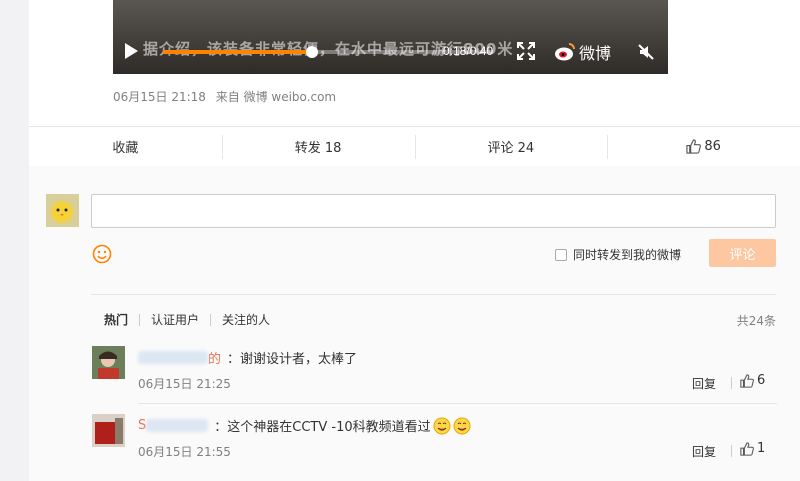  I want to click on post-meta: 06月15日 21:18 来自 微博 weibo.com, so click(227, 96).